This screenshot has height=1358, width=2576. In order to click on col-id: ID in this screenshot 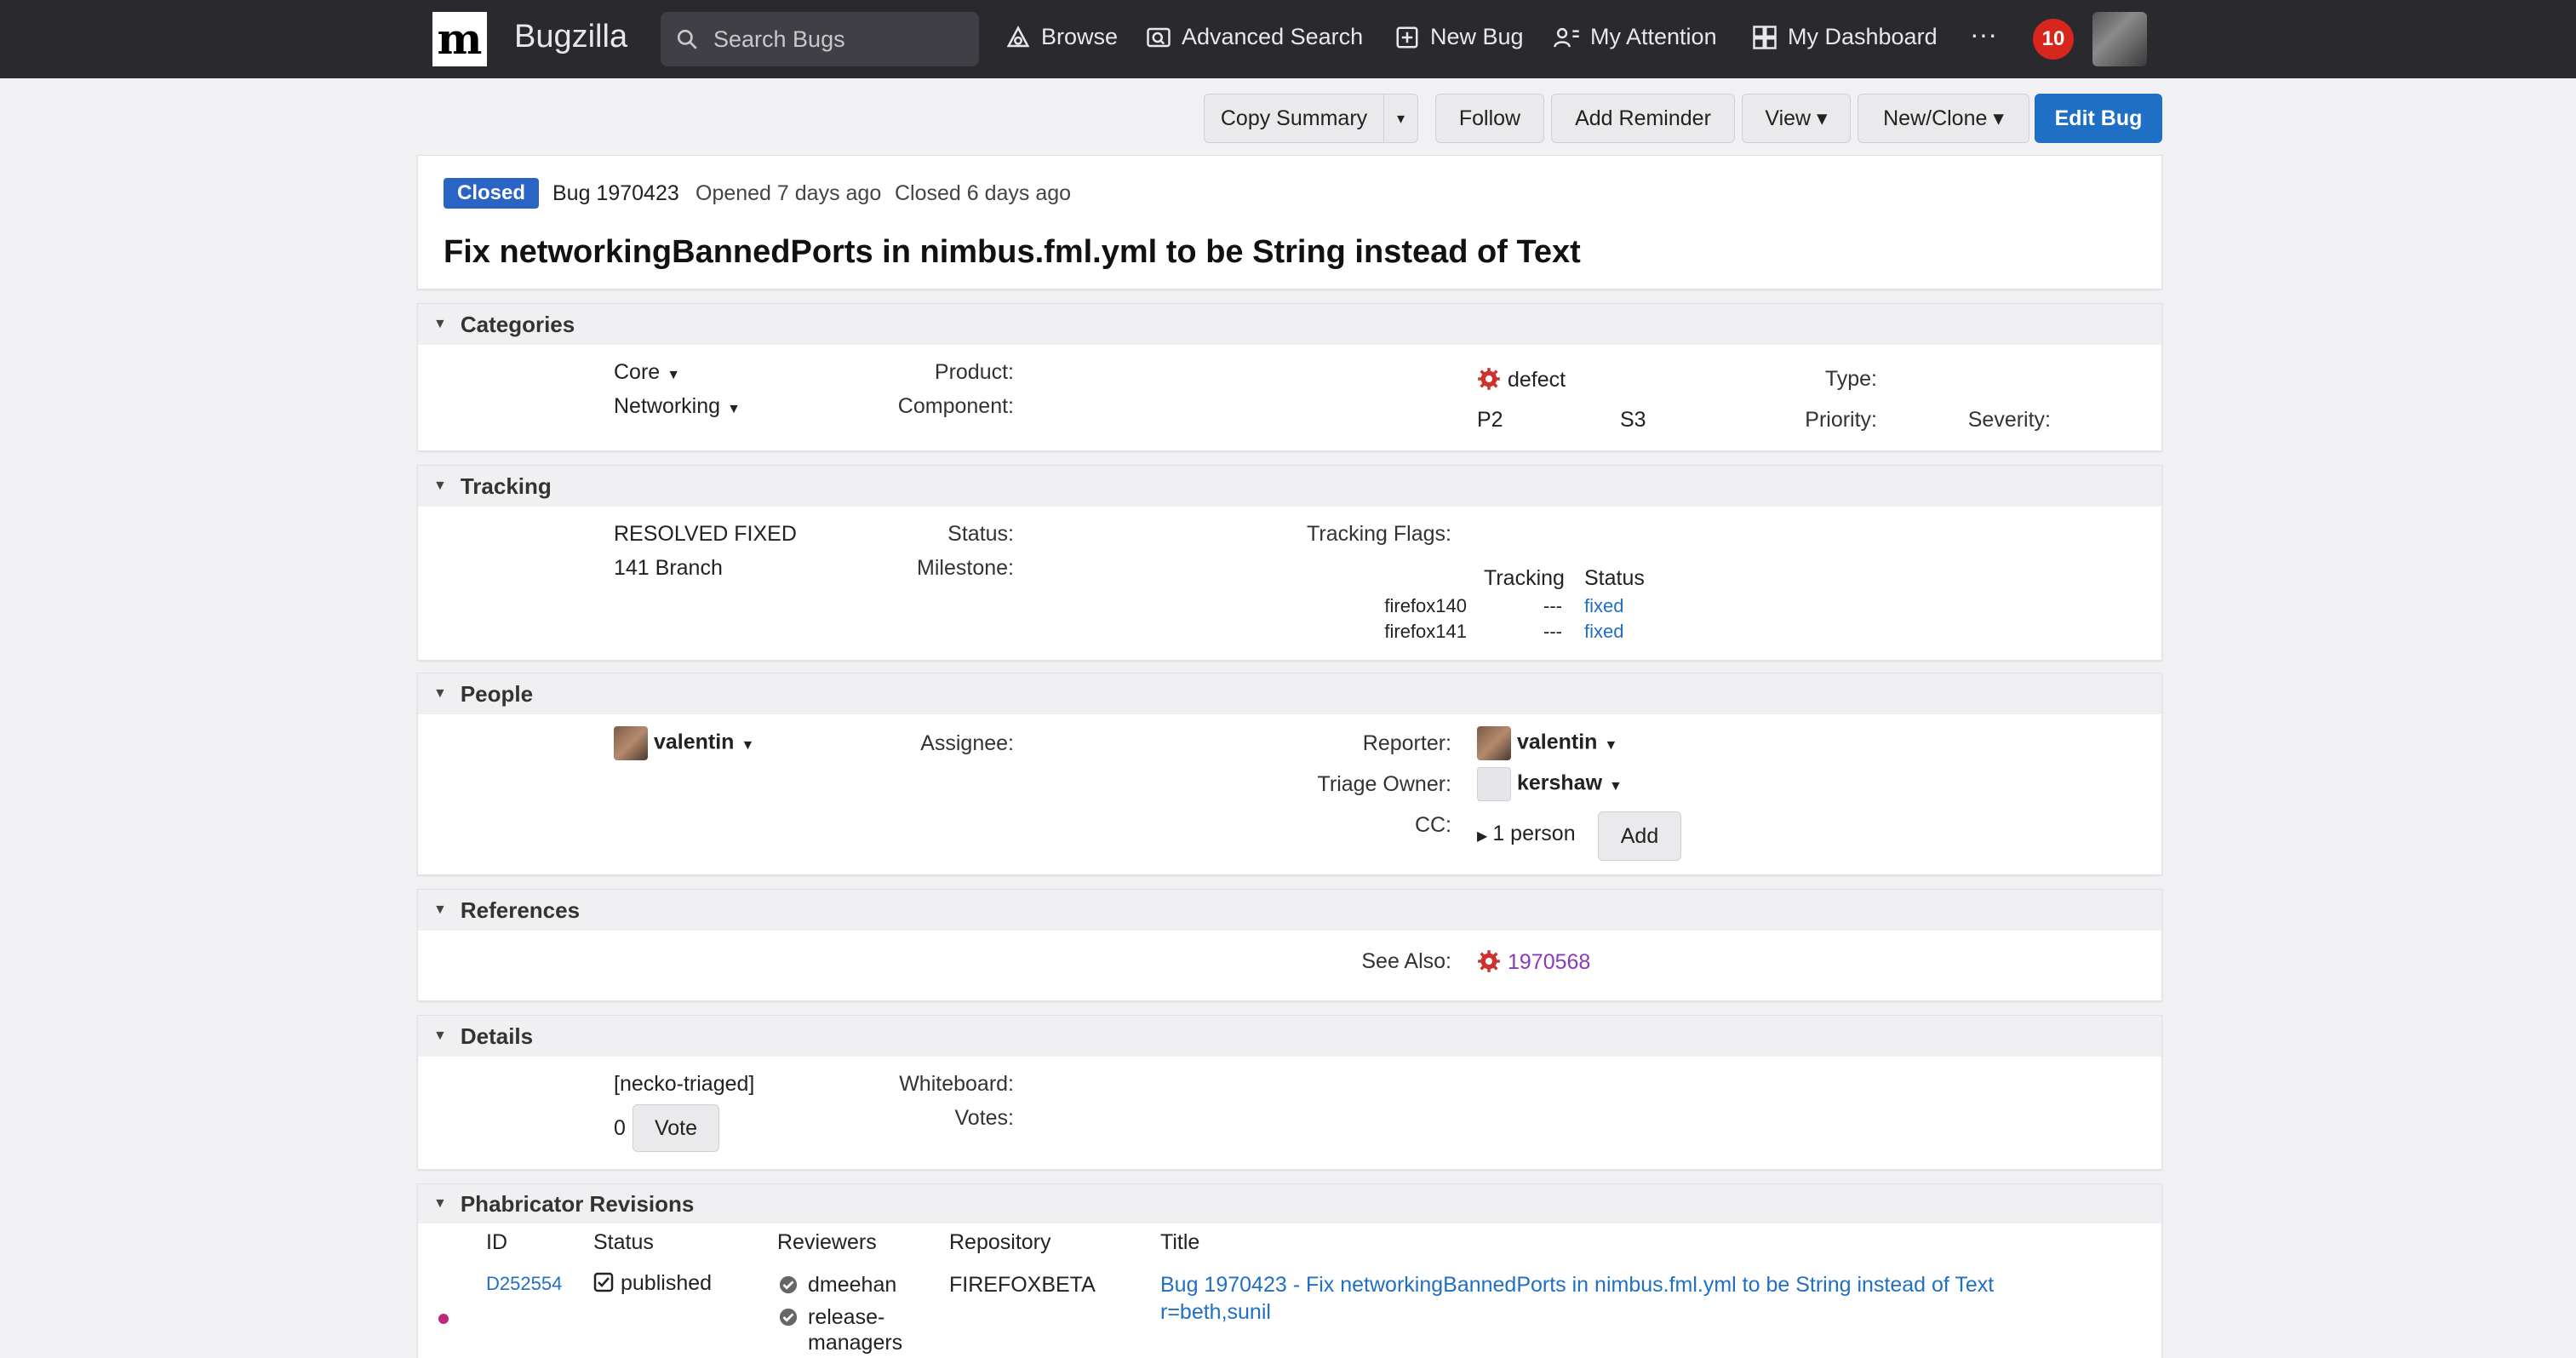, I will do `click(496, 1242)`.